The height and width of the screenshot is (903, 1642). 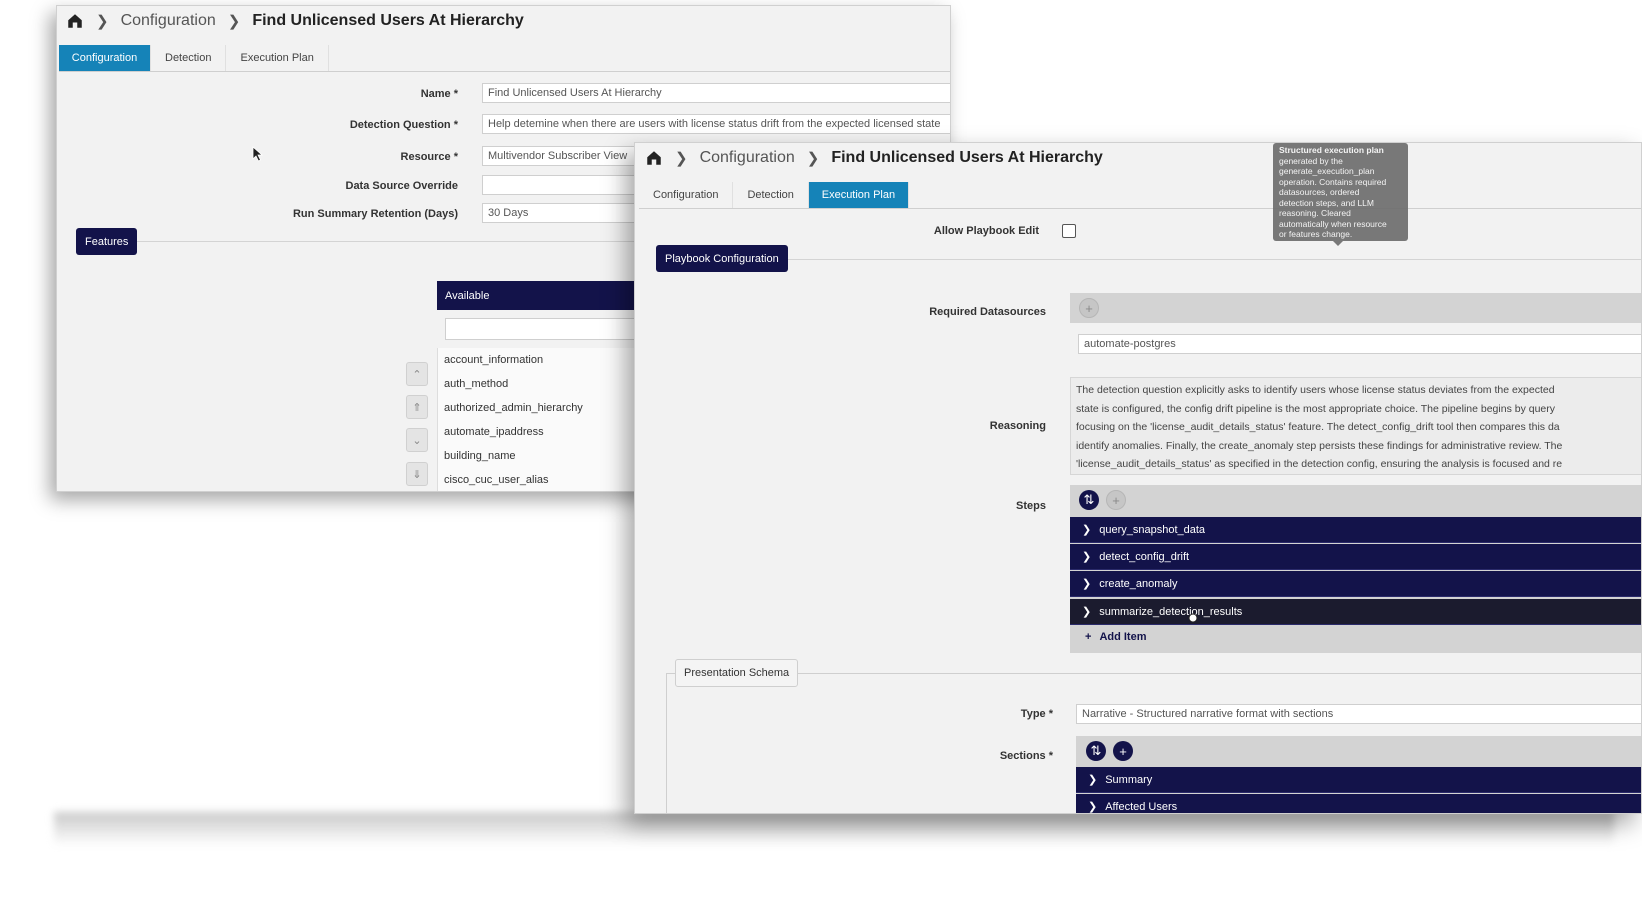 I want to click on list-item: auth_method, so click(x=537, y=384).